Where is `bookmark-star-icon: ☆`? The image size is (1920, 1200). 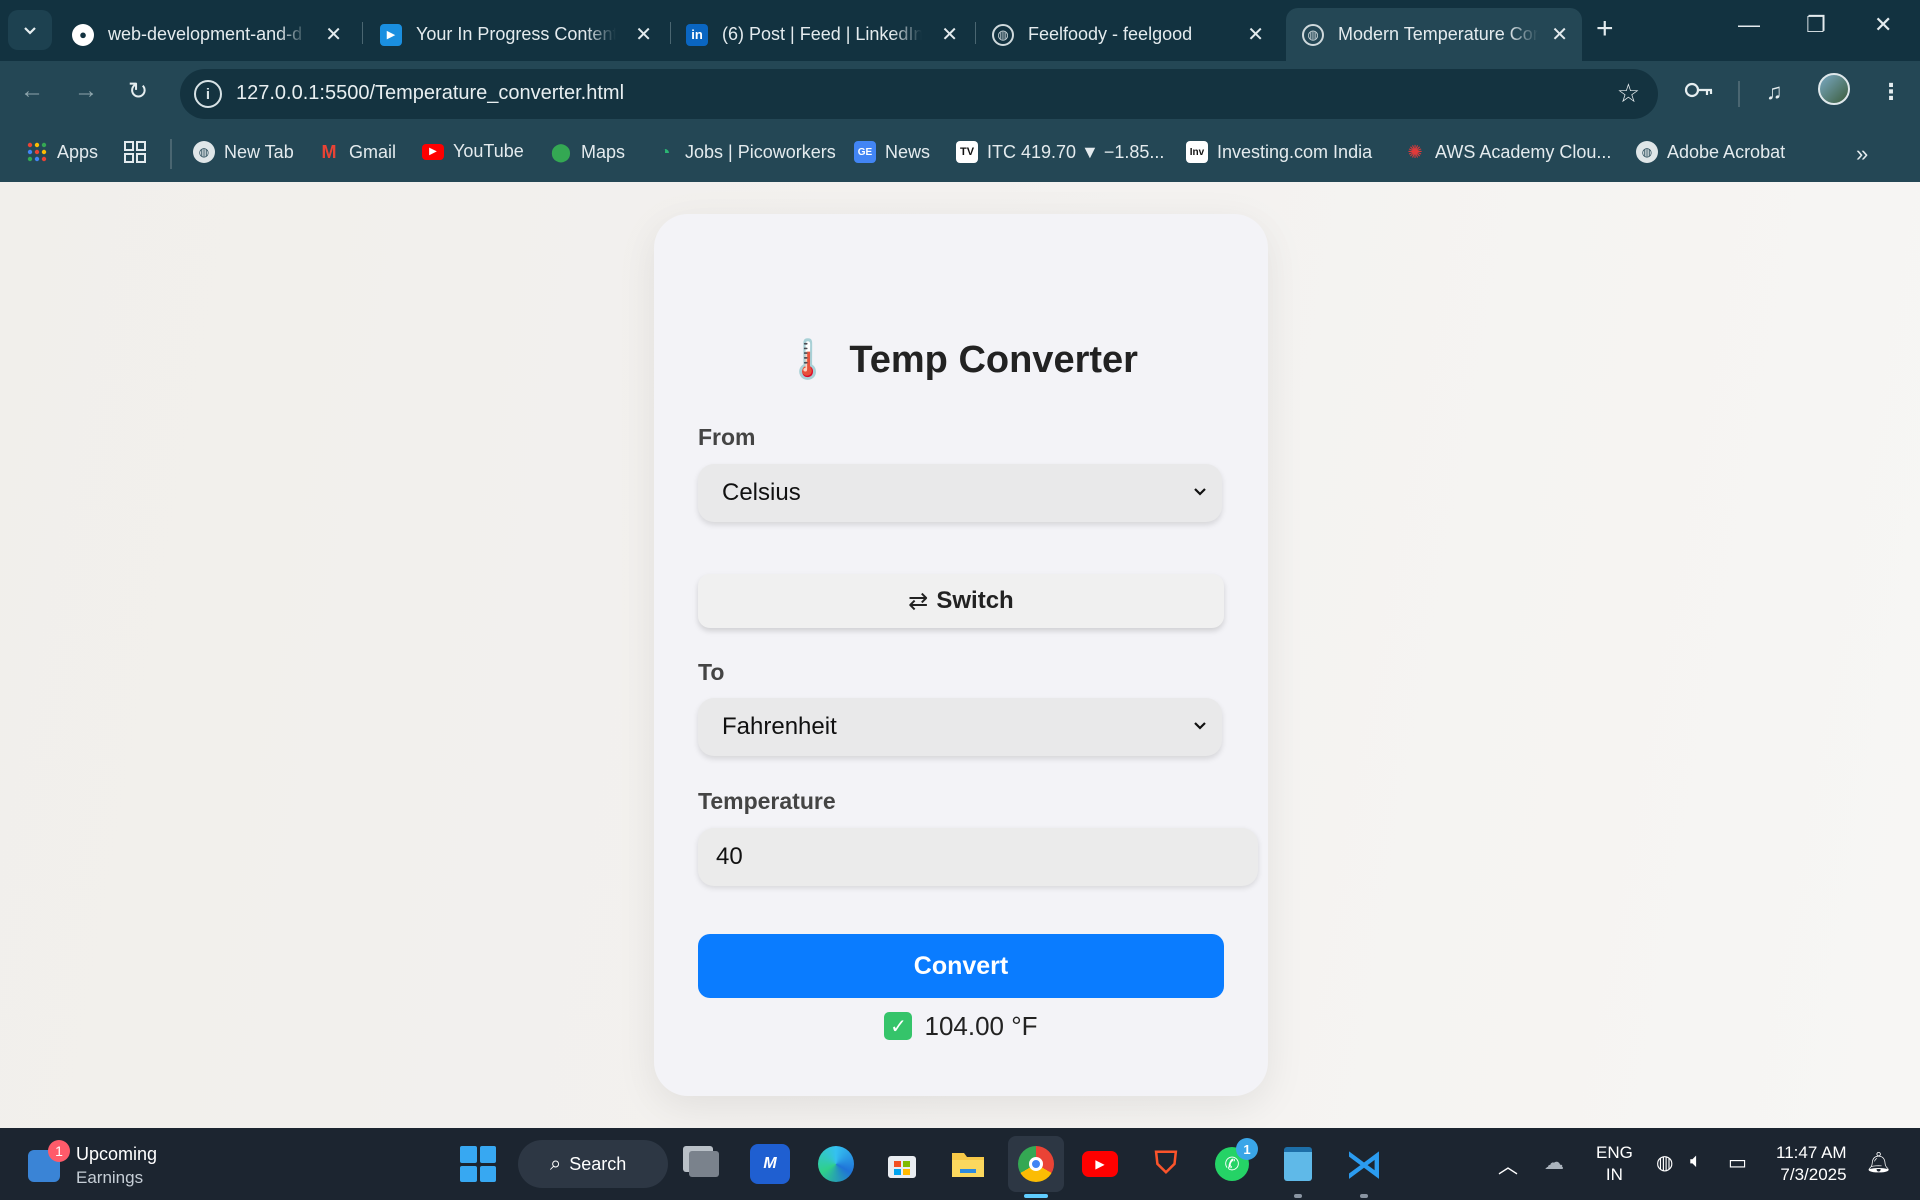
bookmark-star-icon: ☆ is located at coordinates (1628, 93).